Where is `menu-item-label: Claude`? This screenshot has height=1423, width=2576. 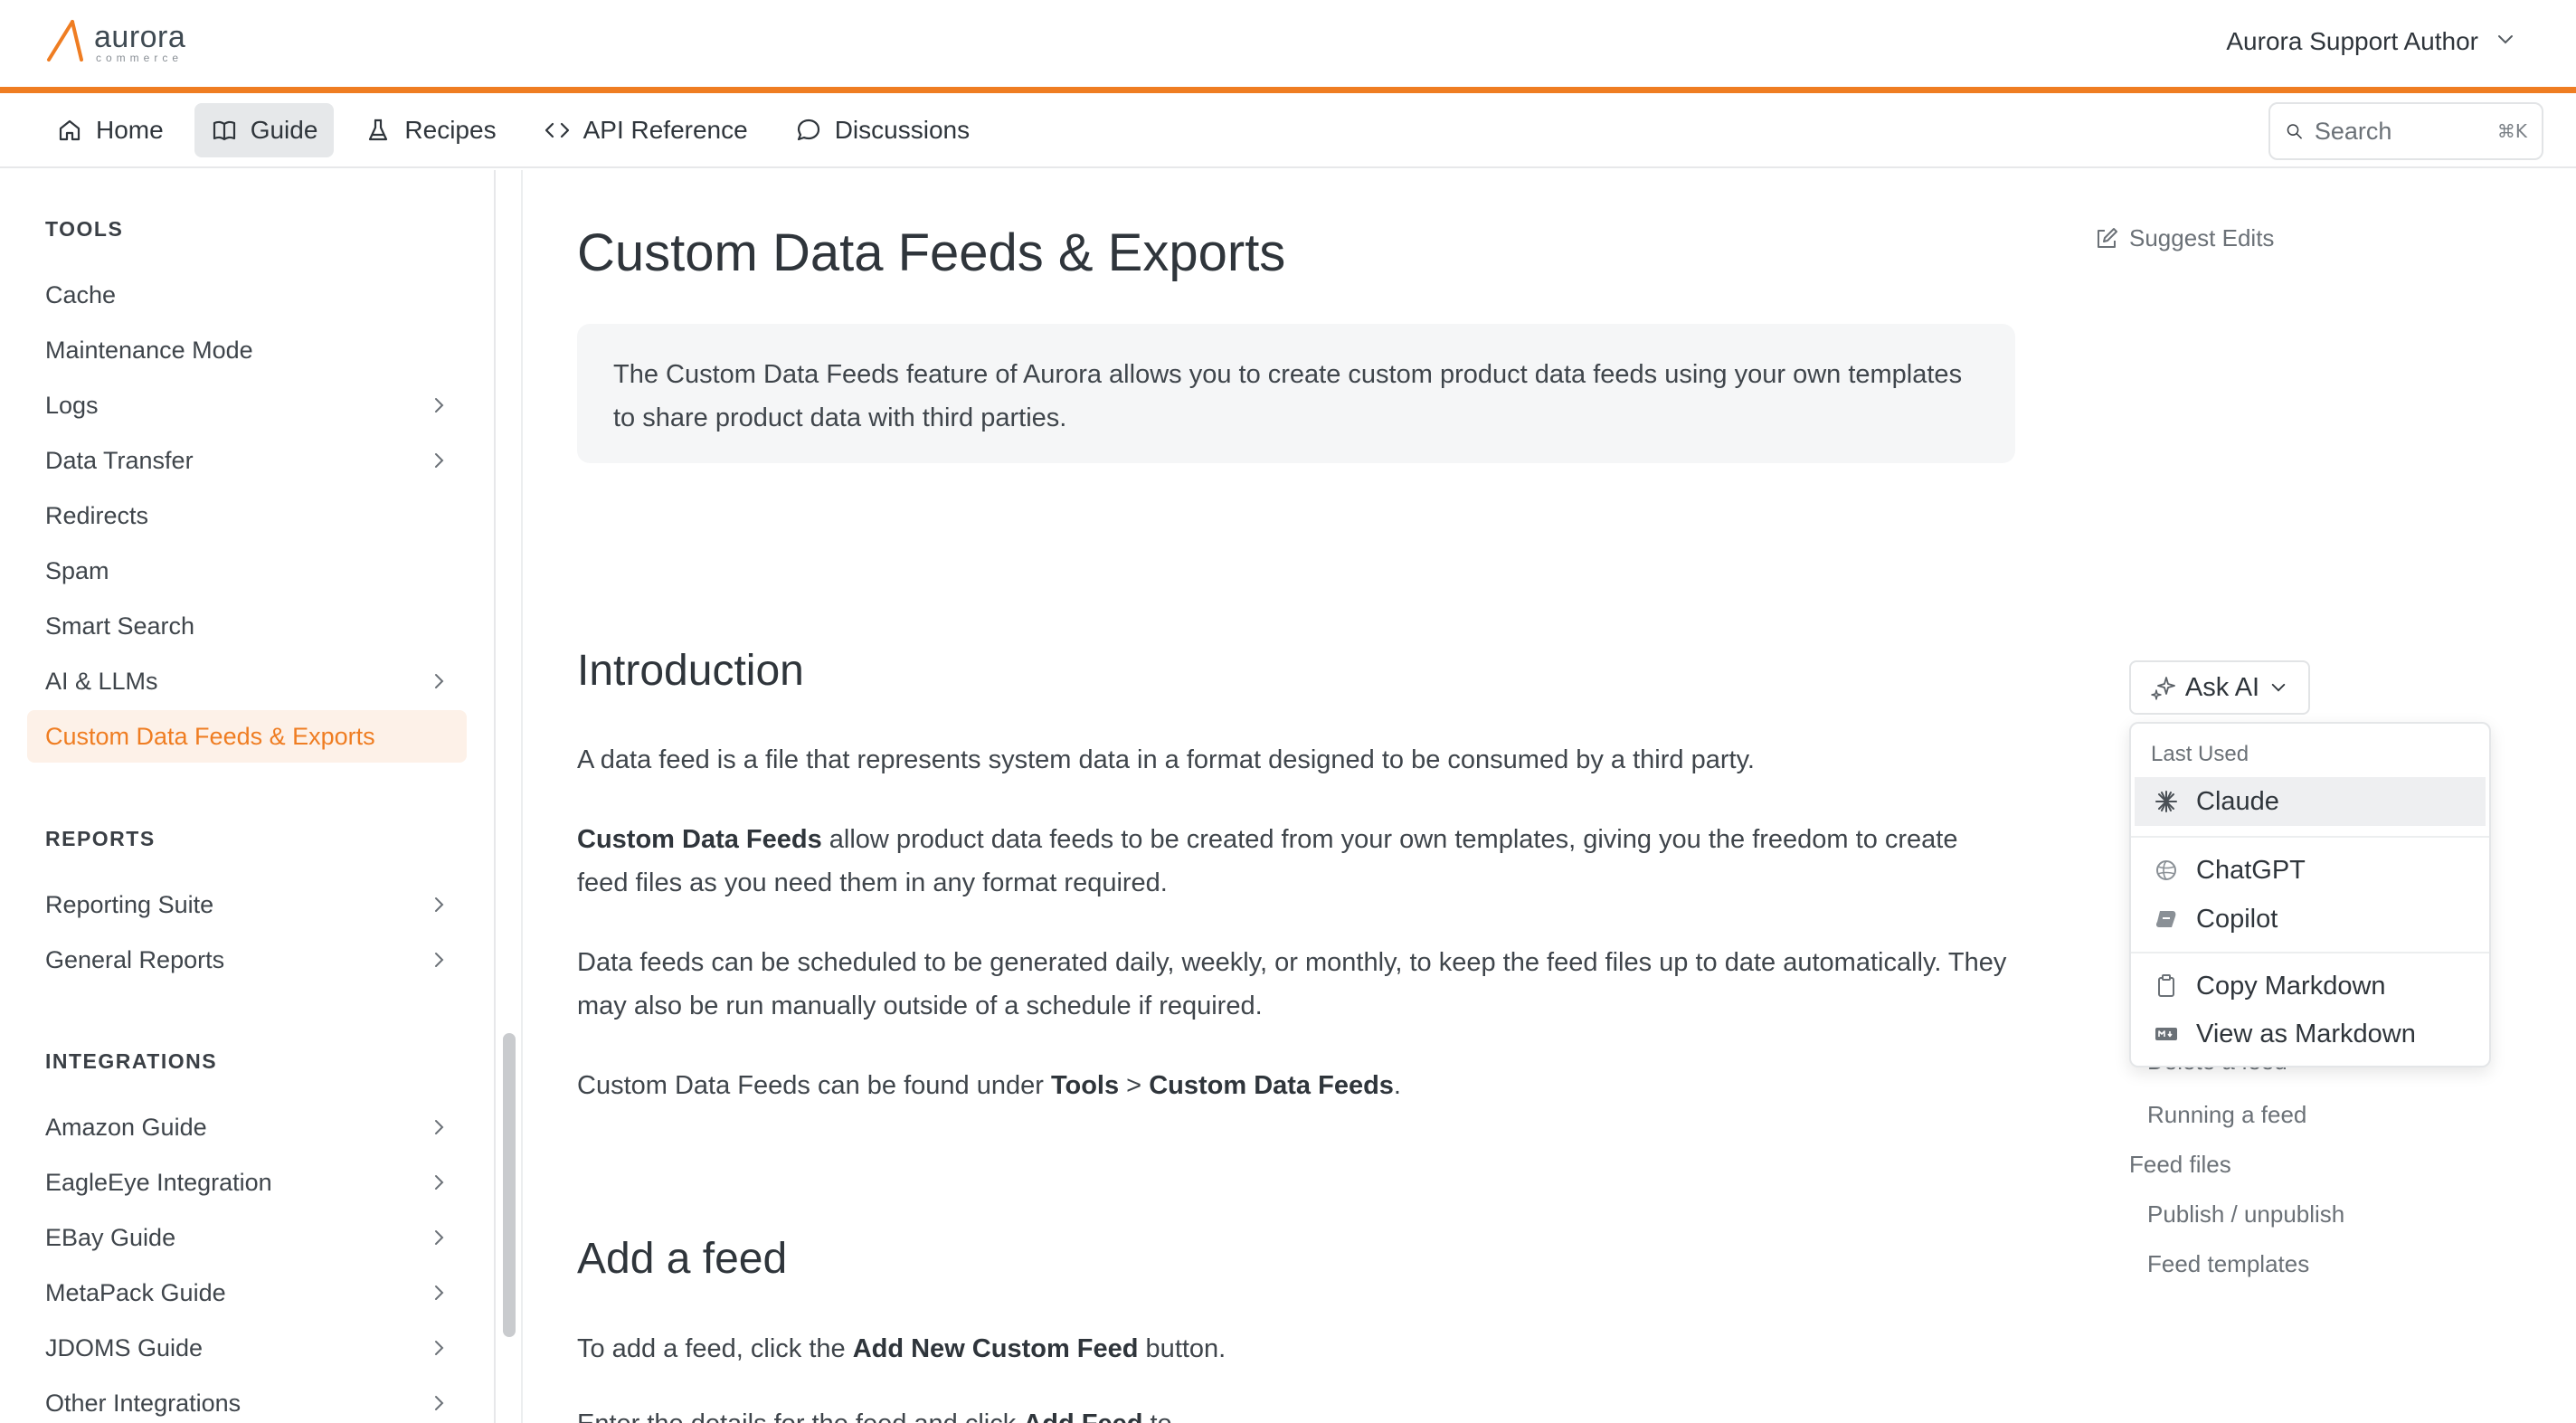
menu-item-label: Claude is located at coordinates (2237, 801).